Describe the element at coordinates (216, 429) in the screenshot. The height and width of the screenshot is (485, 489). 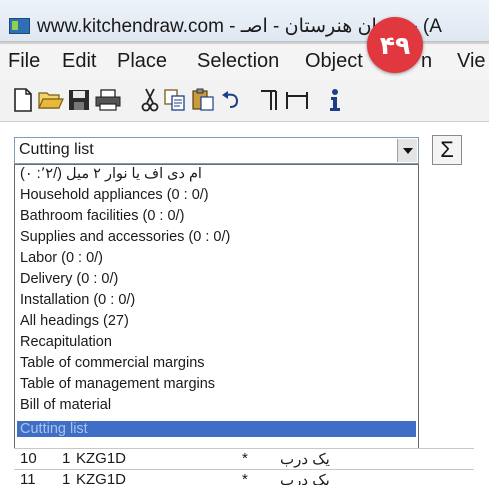
I see `dropdown-item-cutting-list: Cutting list` at that location.